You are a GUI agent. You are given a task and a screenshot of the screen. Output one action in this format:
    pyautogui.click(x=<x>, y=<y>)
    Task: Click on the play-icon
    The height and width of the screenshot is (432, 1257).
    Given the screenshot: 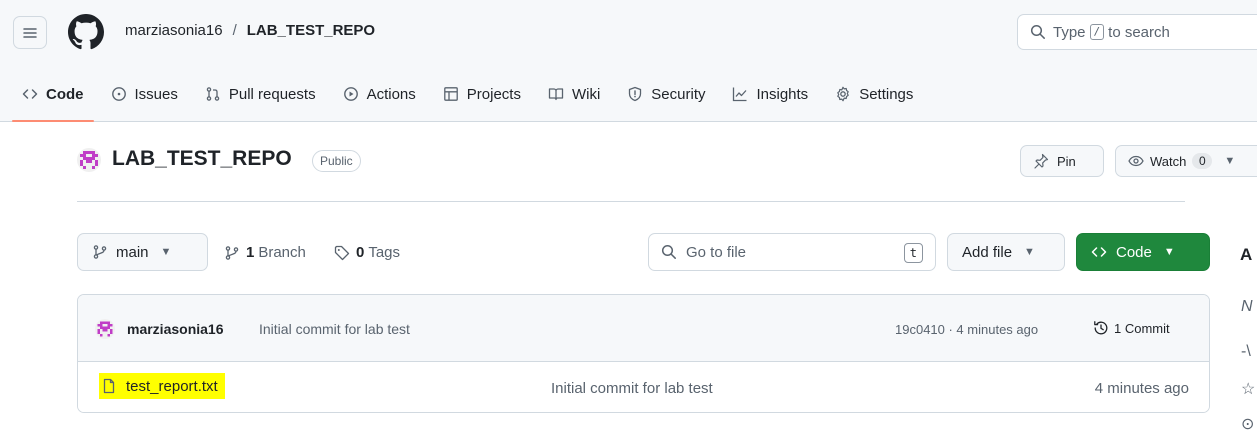 What is the action you would take?
    pyautogui.click(x=350, y=94)
    